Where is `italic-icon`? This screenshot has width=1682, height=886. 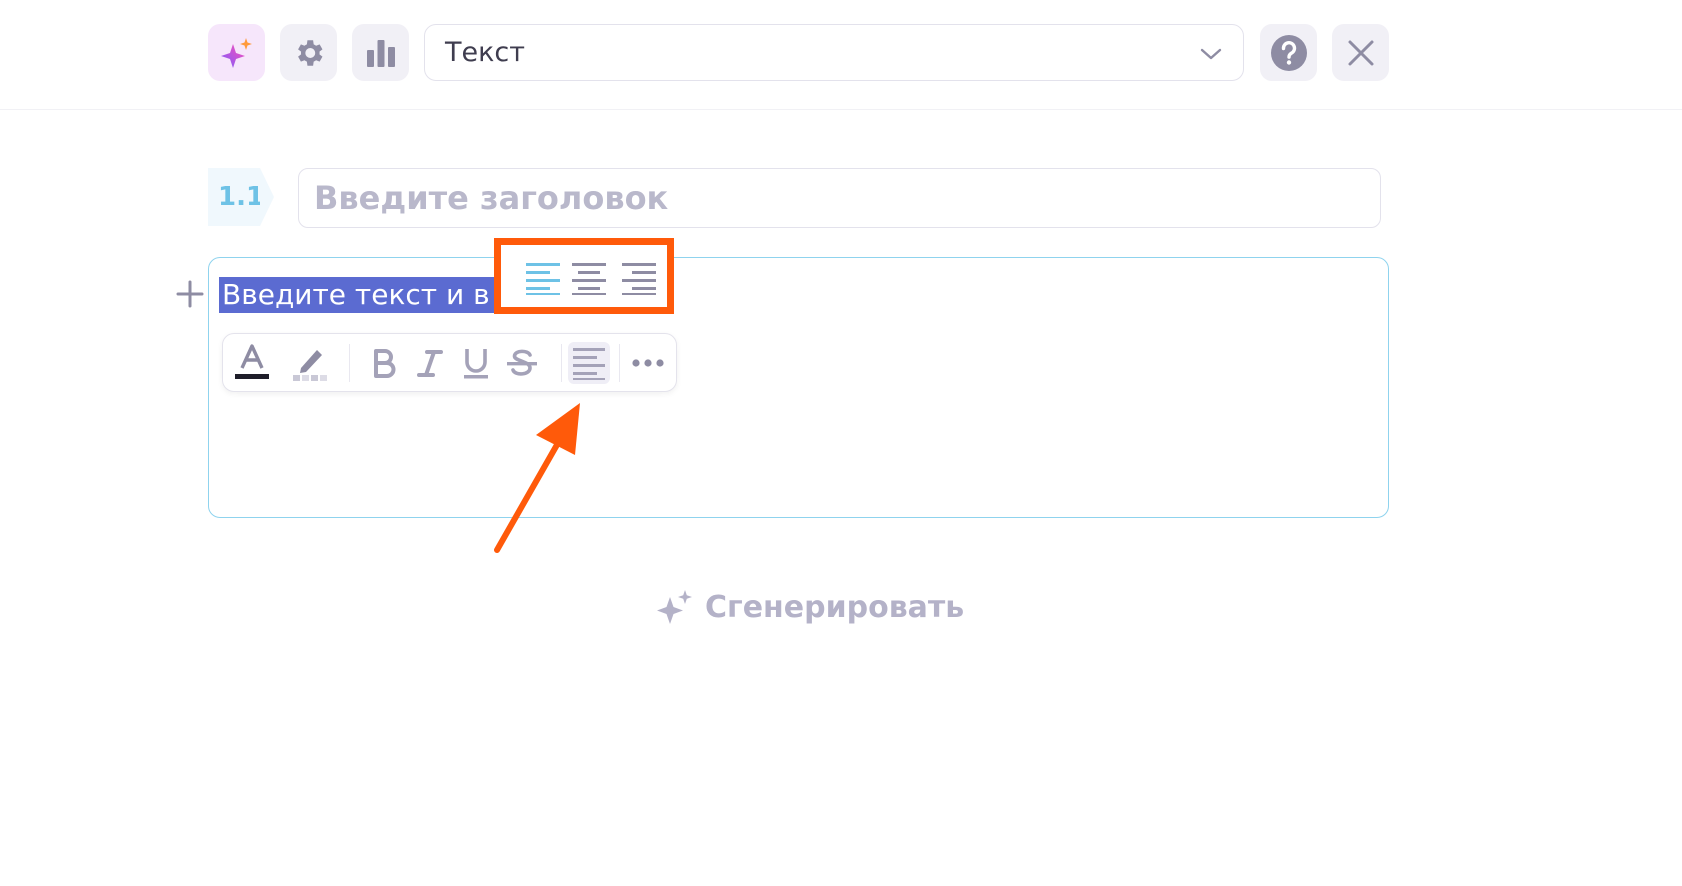 italic-icon is located at coordinates (430, 363).